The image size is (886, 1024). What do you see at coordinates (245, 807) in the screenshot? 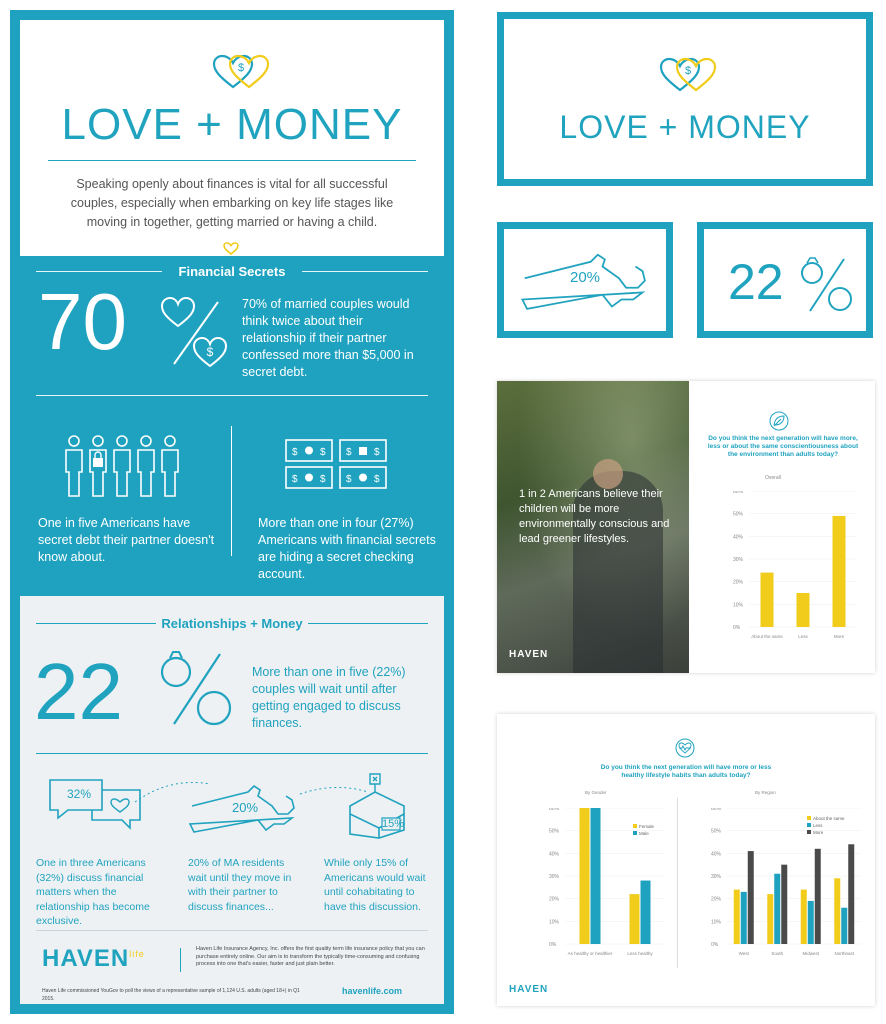
I see `state-value: 20%` at bounding box center [245, 807].